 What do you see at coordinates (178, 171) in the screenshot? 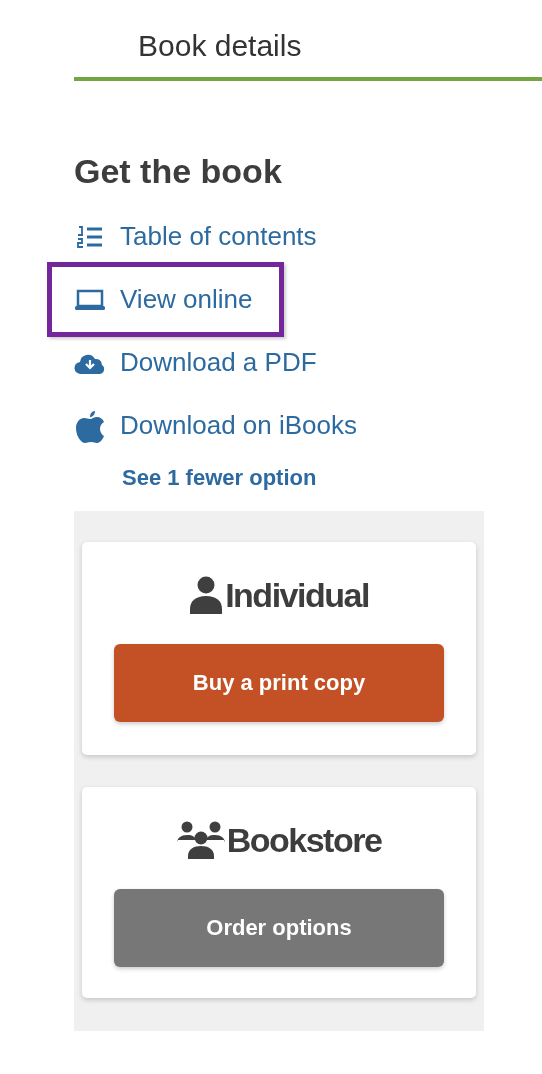
I see `section-heading: Get the book` at bounding box center [178, 171].